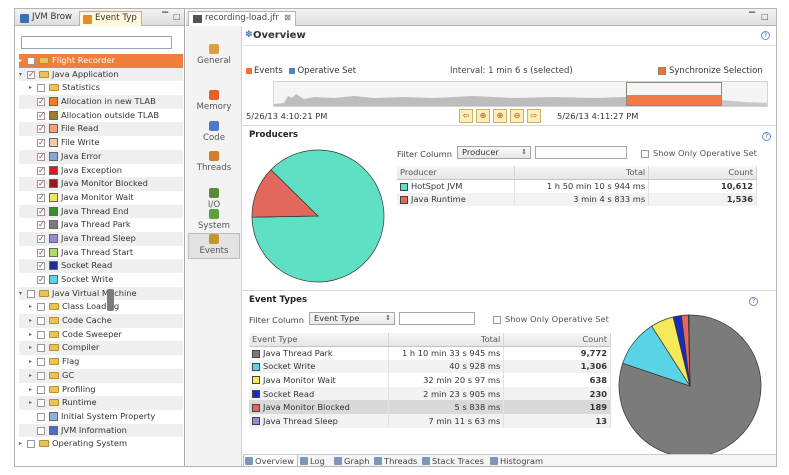  I want to click on table-row: Java Thread Sleep 7 min 11 s 63 ms 13, so click(430, 420).